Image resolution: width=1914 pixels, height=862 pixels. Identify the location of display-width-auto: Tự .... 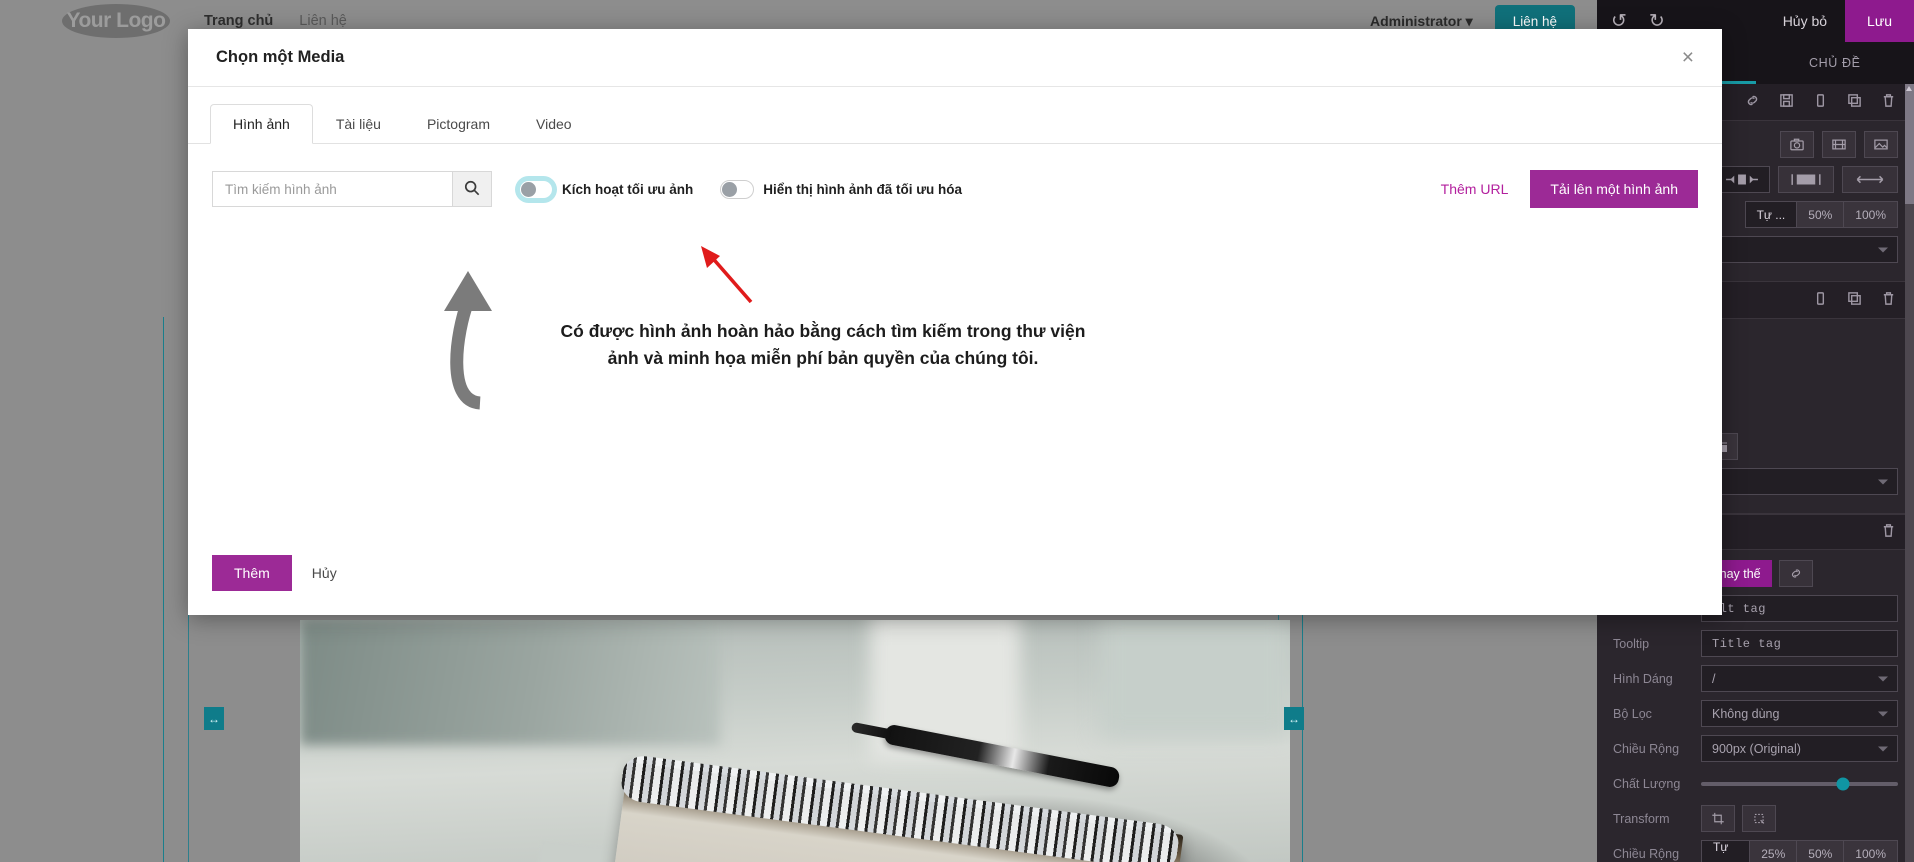
(1726, 851).